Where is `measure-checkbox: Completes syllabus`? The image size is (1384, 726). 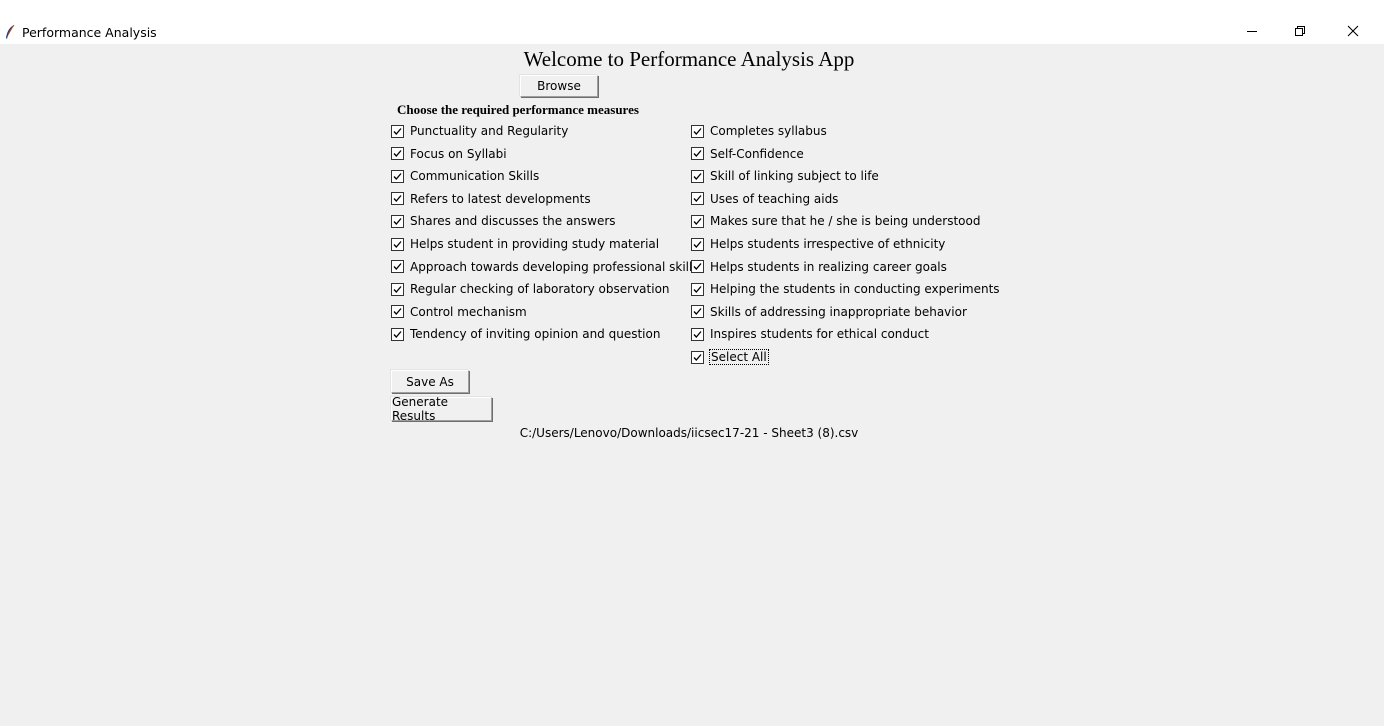
measure-checkbox: Completes syllabus is located at coordinates (759, 131).